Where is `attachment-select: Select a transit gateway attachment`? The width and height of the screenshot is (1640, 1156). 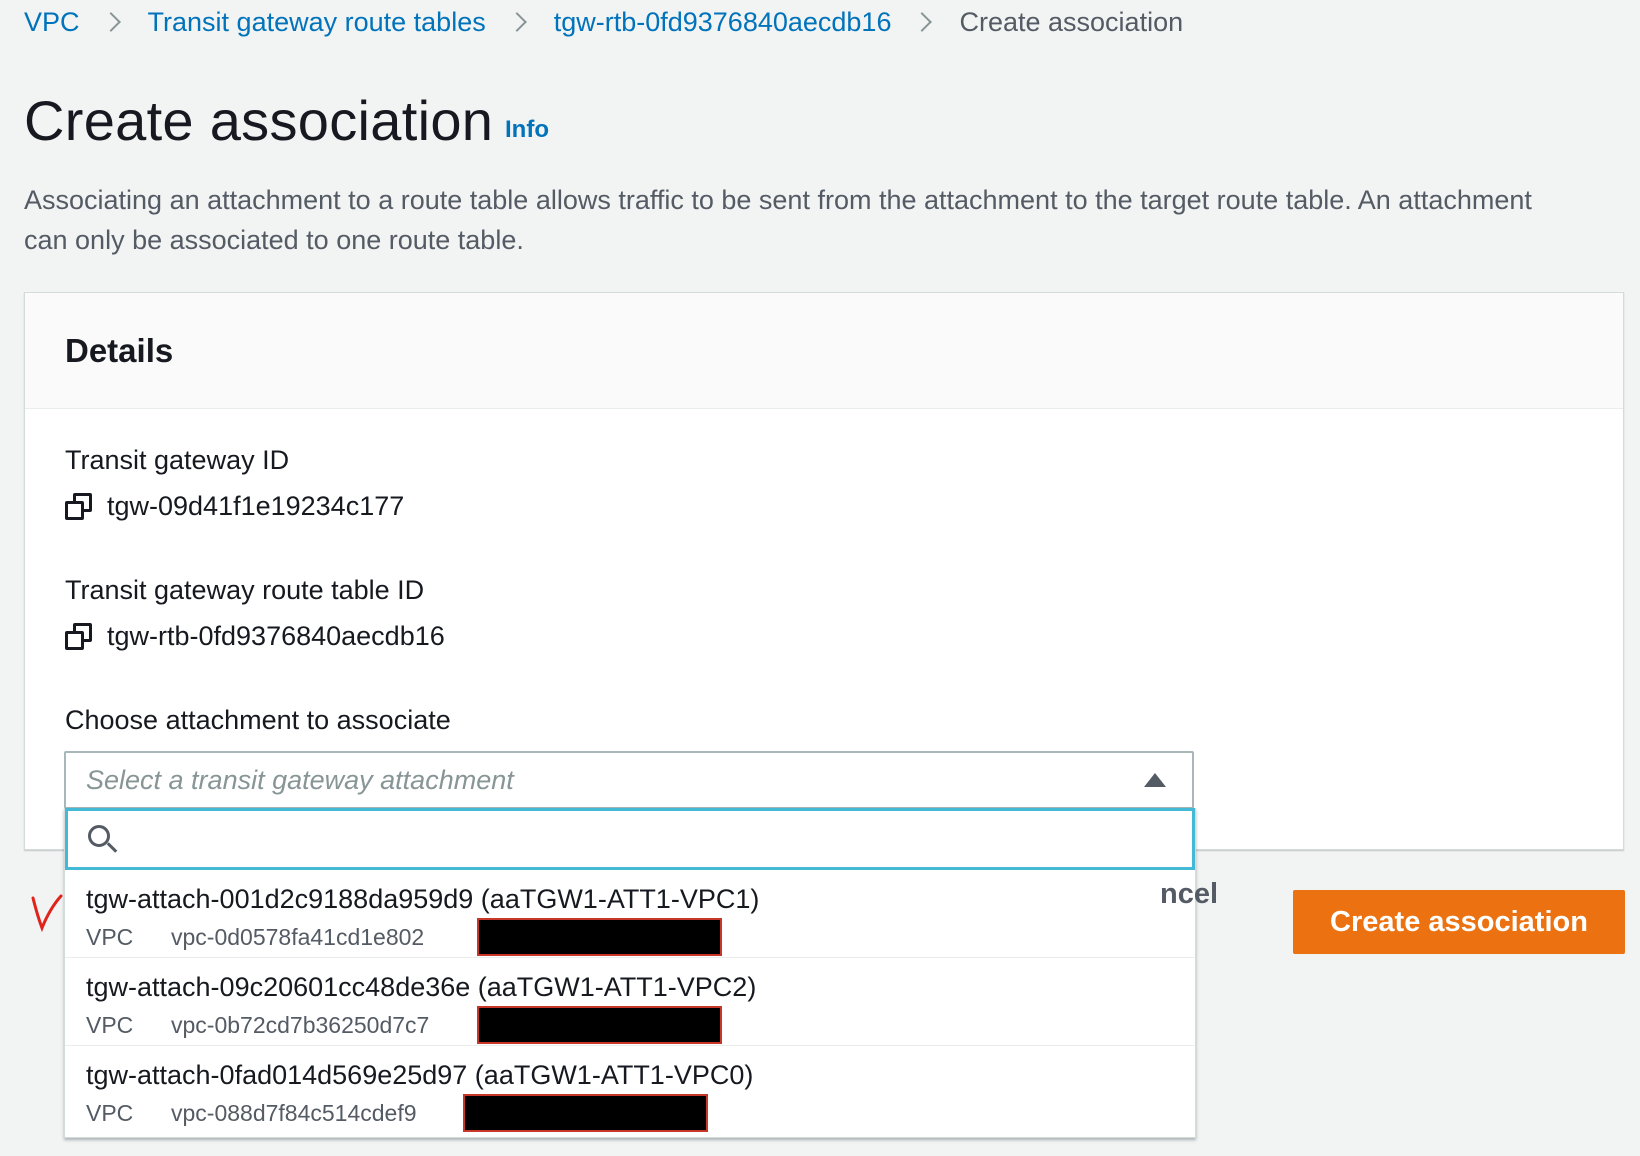
attachment-select: Select a transit gateway attachment is located at coordinates (629, 780).